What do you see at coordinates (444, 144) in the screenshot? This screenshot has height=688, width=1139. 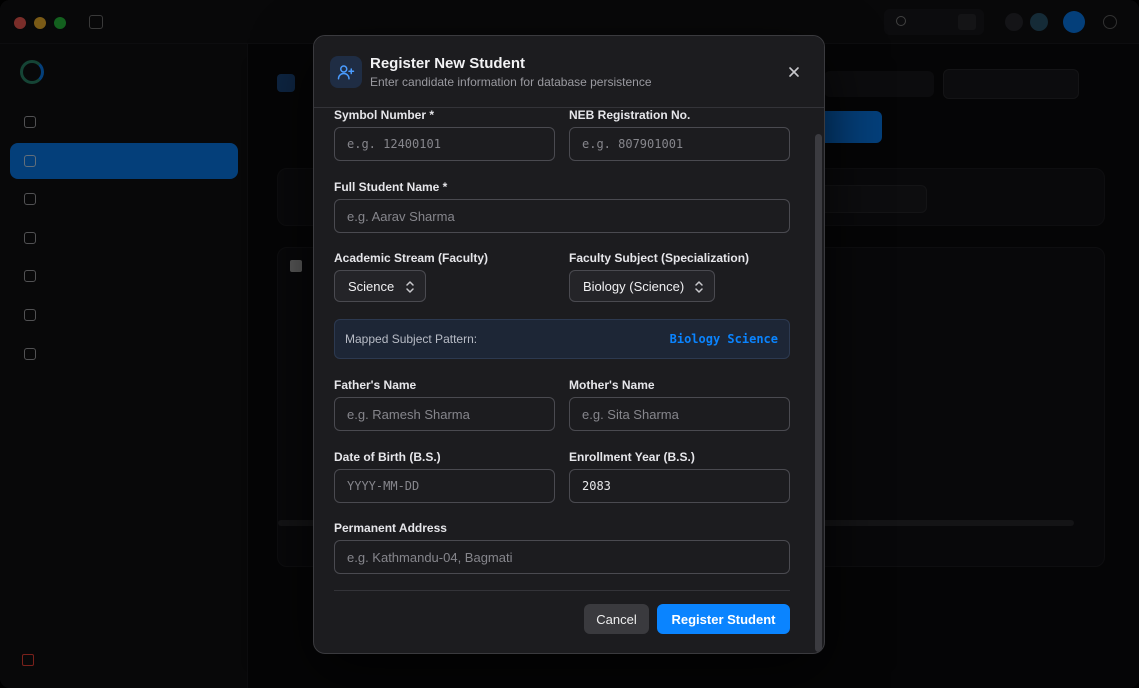 I see `symbol-number-input` at bounding box center [444, 144].